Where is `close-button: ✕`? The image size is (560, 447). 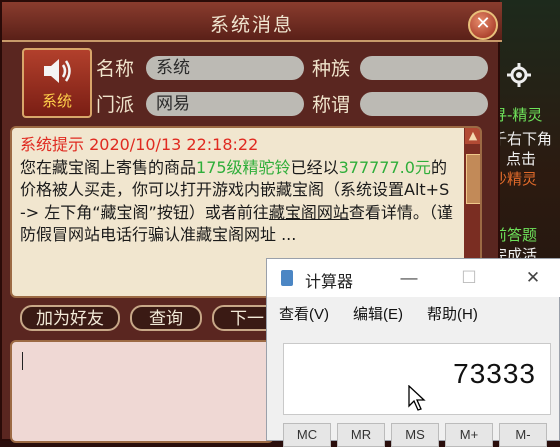 close-button: ✕ is located at coordinates (483, 25).